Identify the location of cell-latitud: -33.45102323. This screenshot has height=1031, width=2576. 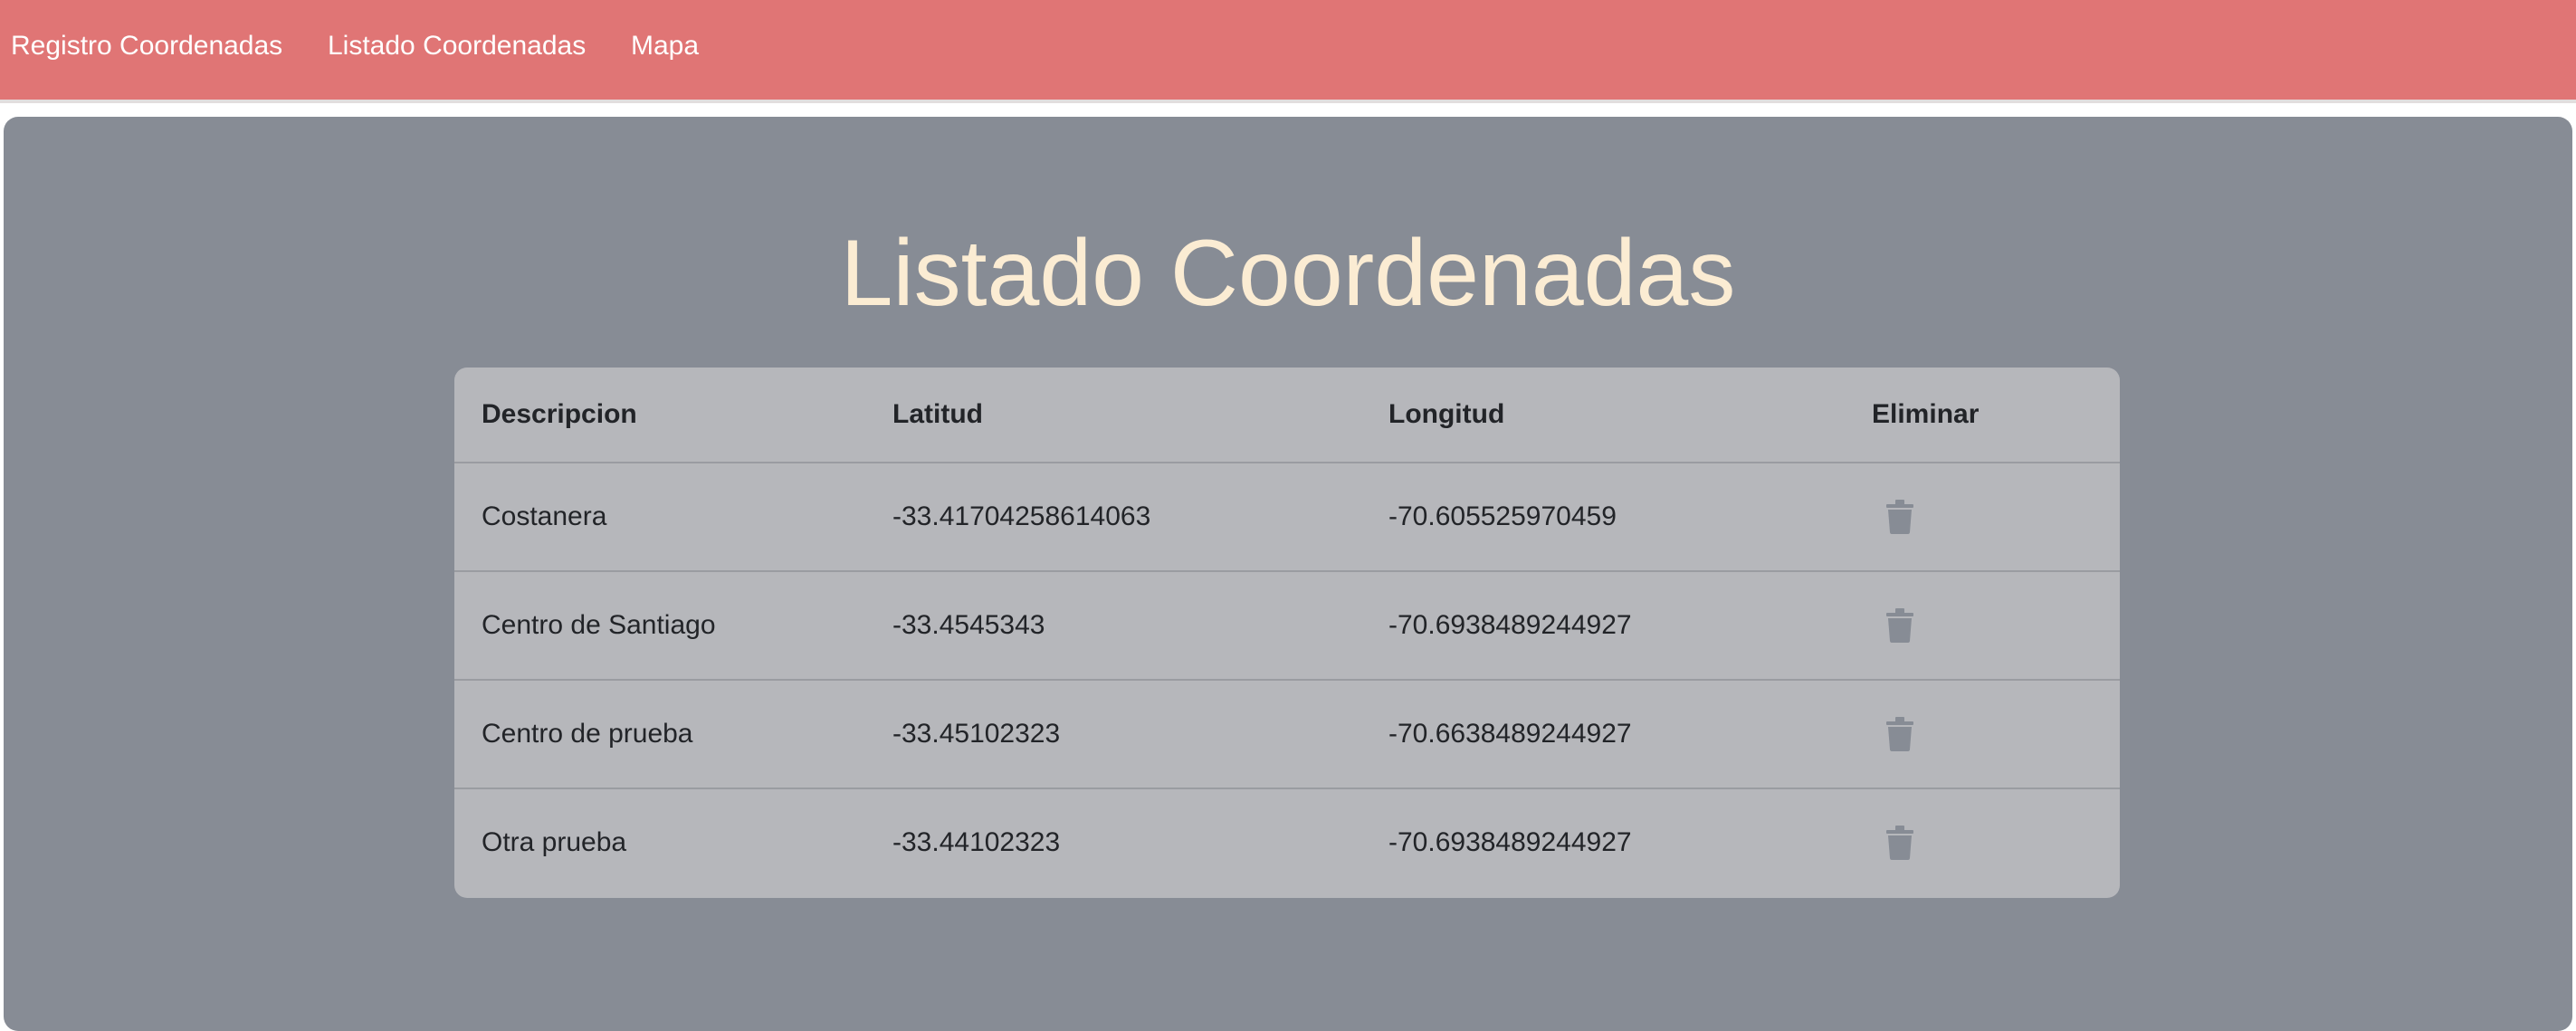
(1140, 734).